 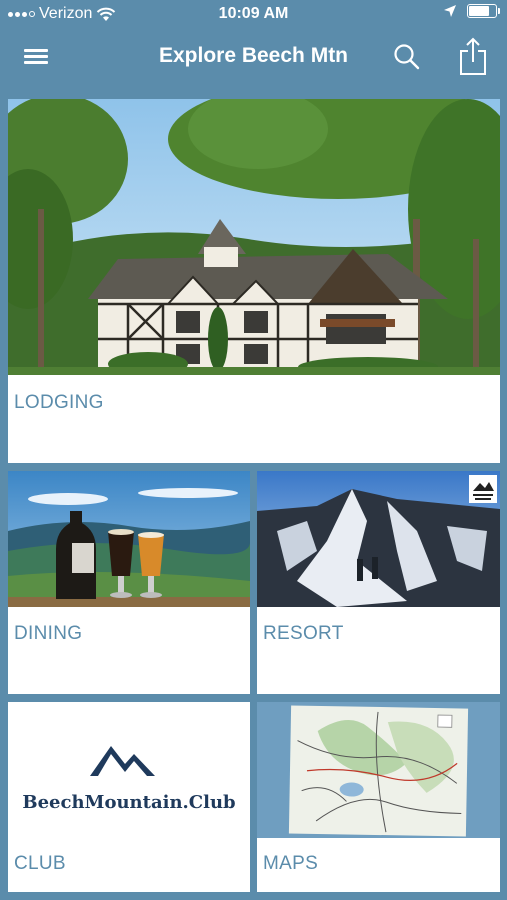 I want to click on tile-dining: DINING, so click(x=129, y=582).